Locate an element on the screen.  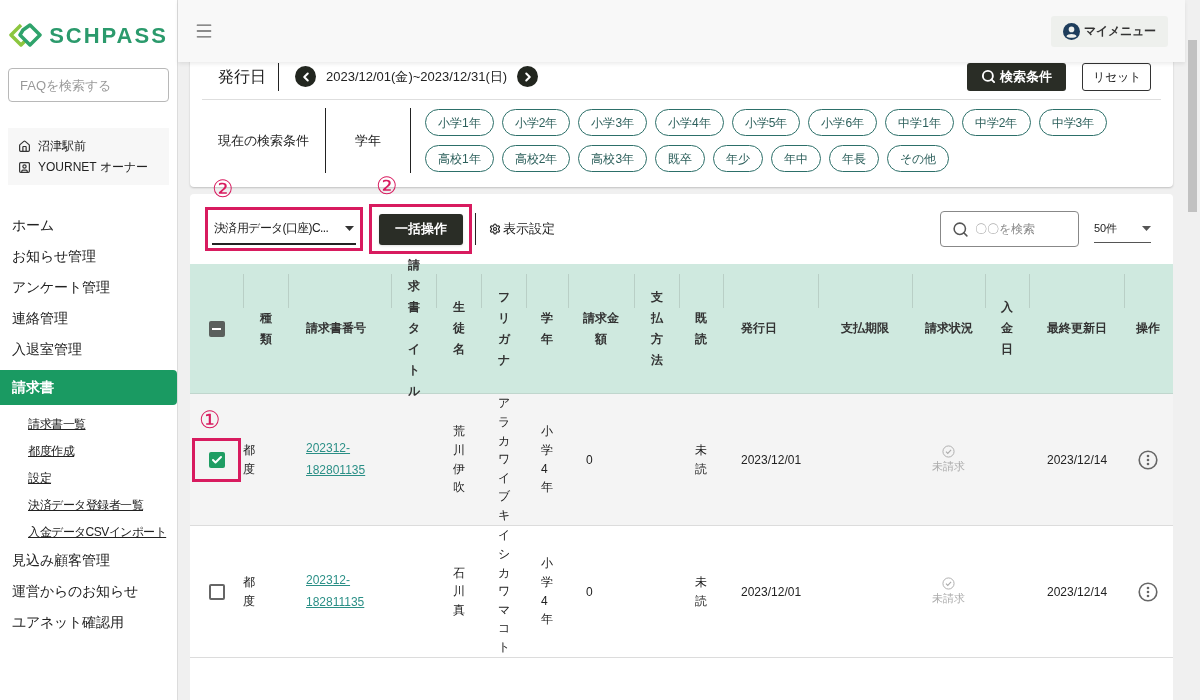
invoice-number-link: 202312-182801135 is located at coordinates (341, 459).